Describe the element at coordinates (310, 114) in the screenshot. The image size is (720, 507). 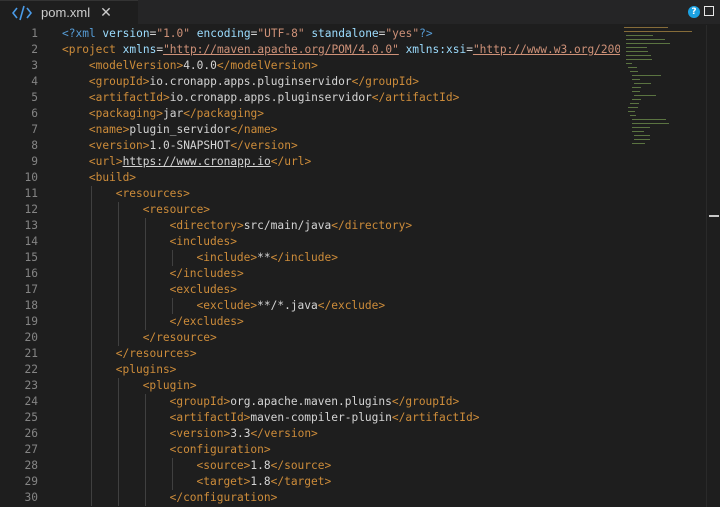
I see `code-line: 6 <packaging>jar</packaging>` at that location.